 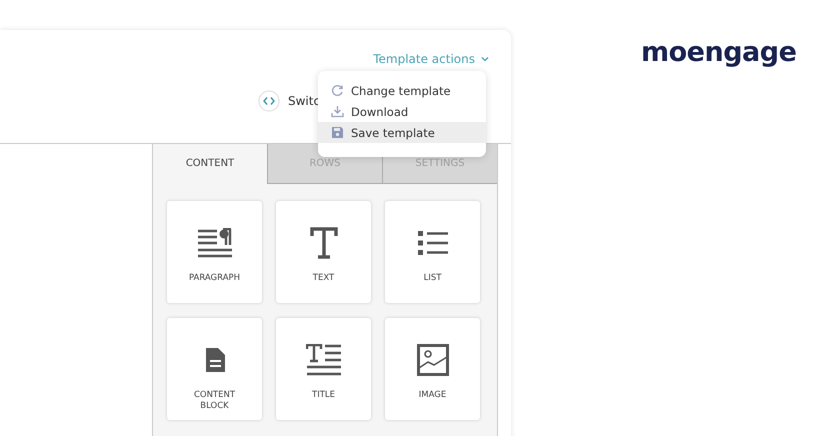 I want to click on paragraph-icon, so click(x=214, y=243).